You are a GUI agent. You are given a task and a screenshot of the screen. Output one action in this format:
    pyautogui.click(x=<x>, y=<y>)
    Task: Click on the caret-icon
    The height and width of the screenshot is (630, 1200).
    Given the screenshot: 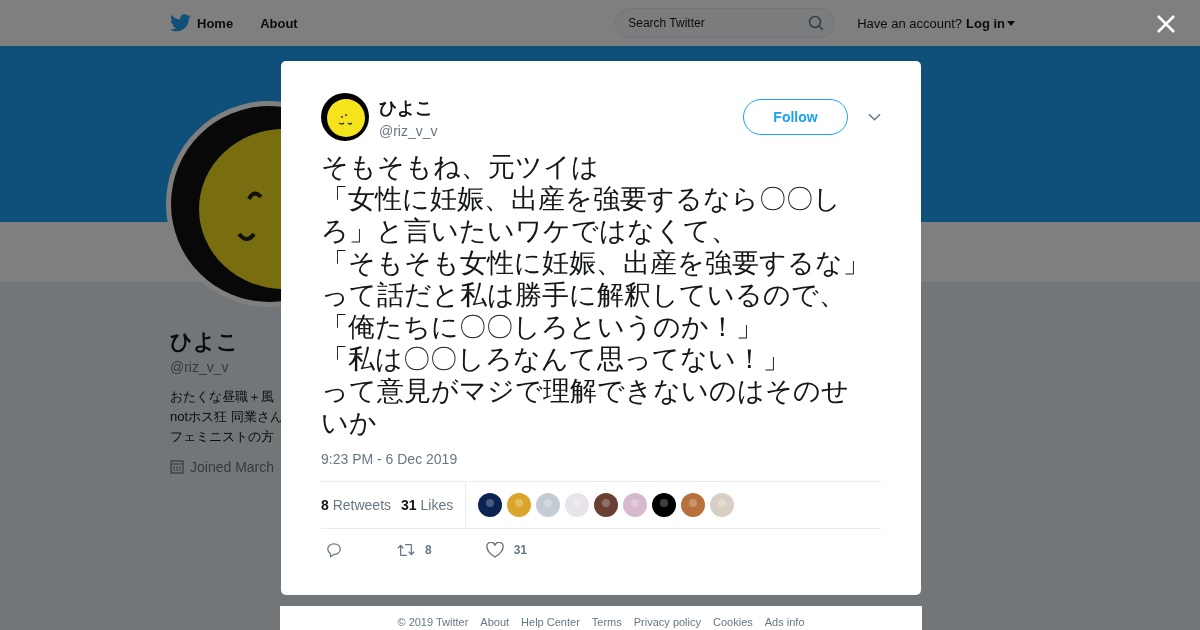 What is the action you would take?
    pyautogui.click(x=1011, y=23)
    